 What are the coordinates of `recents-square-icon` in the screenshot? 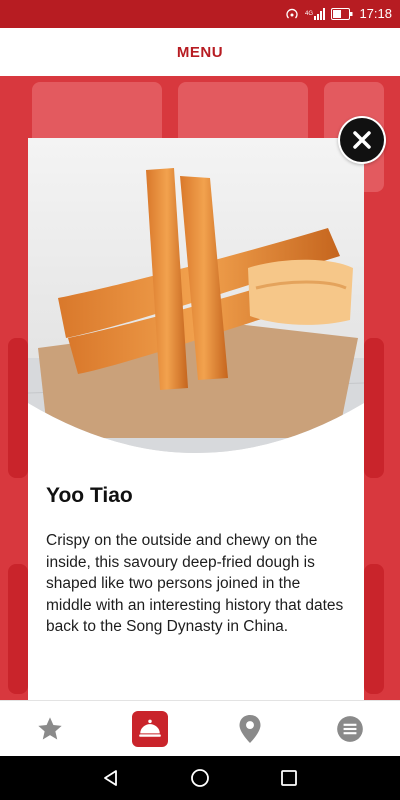 It's located at (289, 778).